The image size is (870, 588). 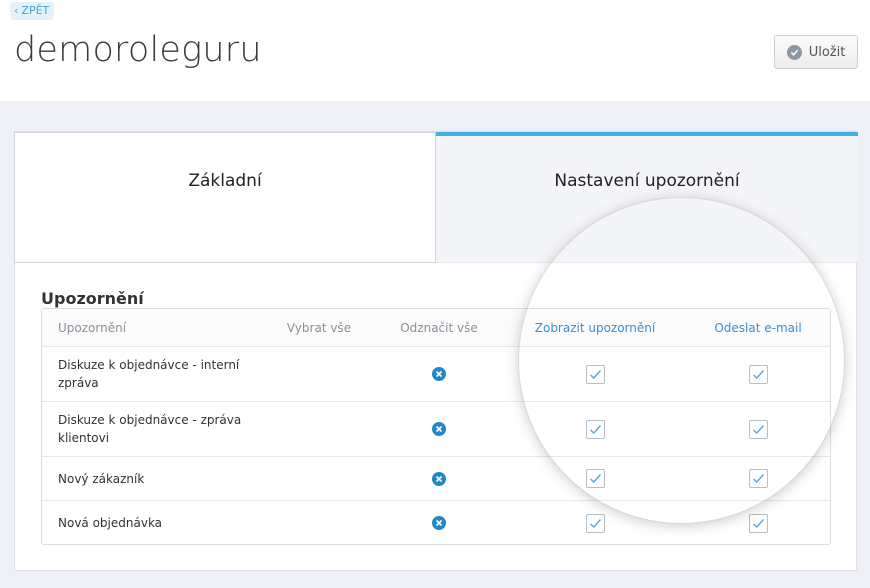 I want to click on select-all-header: Vybrat vše, so click(x=319, y=327).